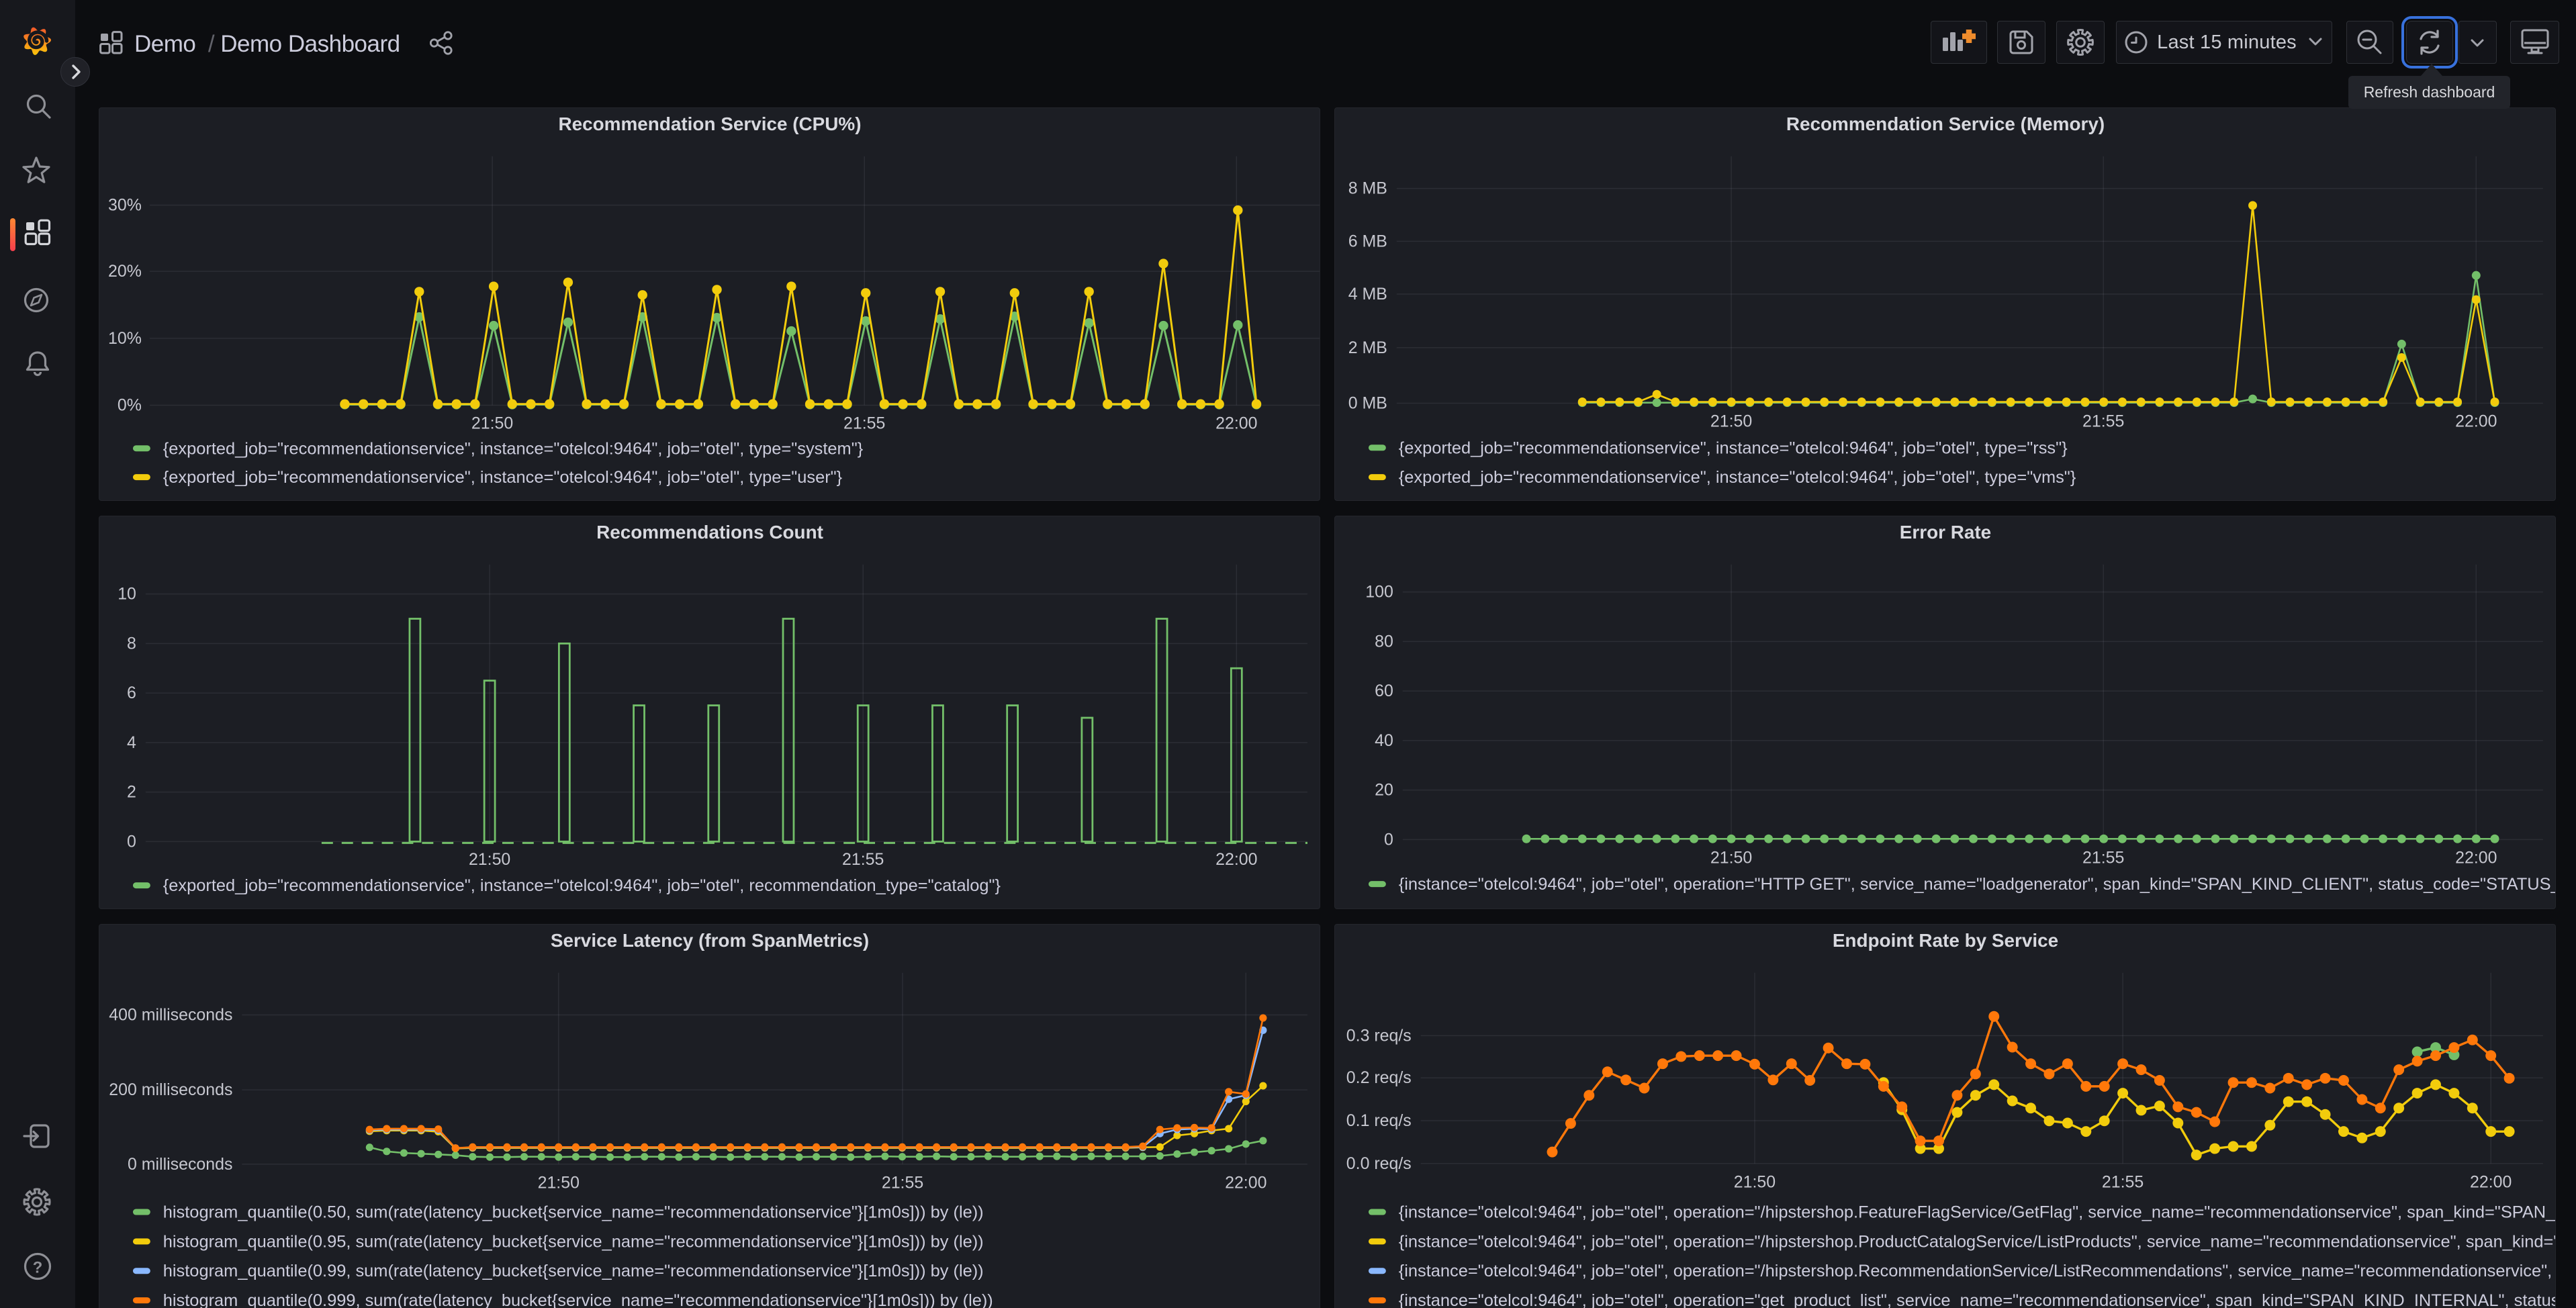 The width and height of the screenshot is (2576, 1308). I want to click on svg-text: 8 MB, so click(1367, 189).